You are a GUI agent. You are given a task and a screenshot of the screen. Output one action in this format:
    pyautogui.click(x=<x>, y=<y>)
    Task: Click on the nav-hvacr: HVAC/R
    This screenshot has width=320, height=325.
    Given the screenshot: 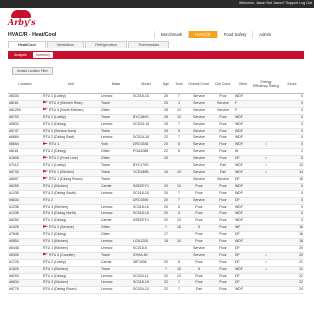 What is the action you would take?
    pyautogui.click(x=202, y=34)
    